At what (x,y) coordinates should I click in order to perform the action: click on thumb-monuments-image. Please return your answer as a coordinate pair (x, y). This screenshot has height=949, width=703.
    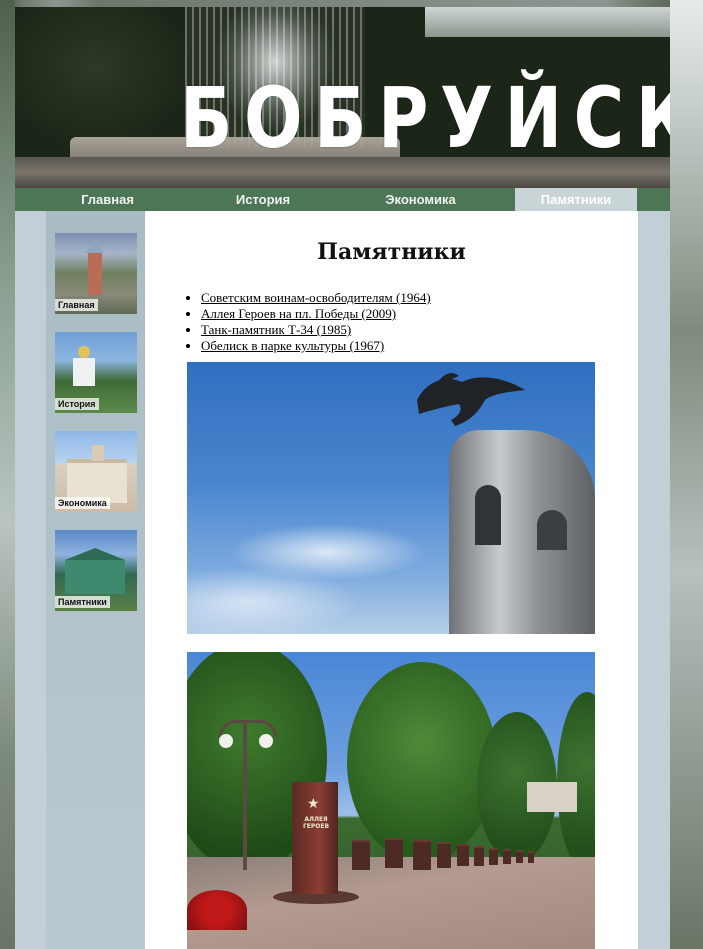
    Looking at the image, I should click on (95, 571).